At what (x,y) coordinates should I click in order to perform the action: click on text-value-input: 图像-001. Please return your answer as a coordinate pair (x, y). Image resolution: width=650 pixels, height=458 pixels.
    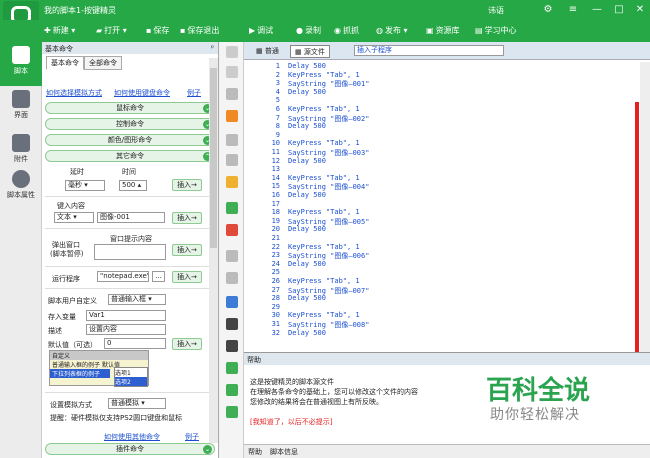
    Looking at the image, I should click on (131, 217).